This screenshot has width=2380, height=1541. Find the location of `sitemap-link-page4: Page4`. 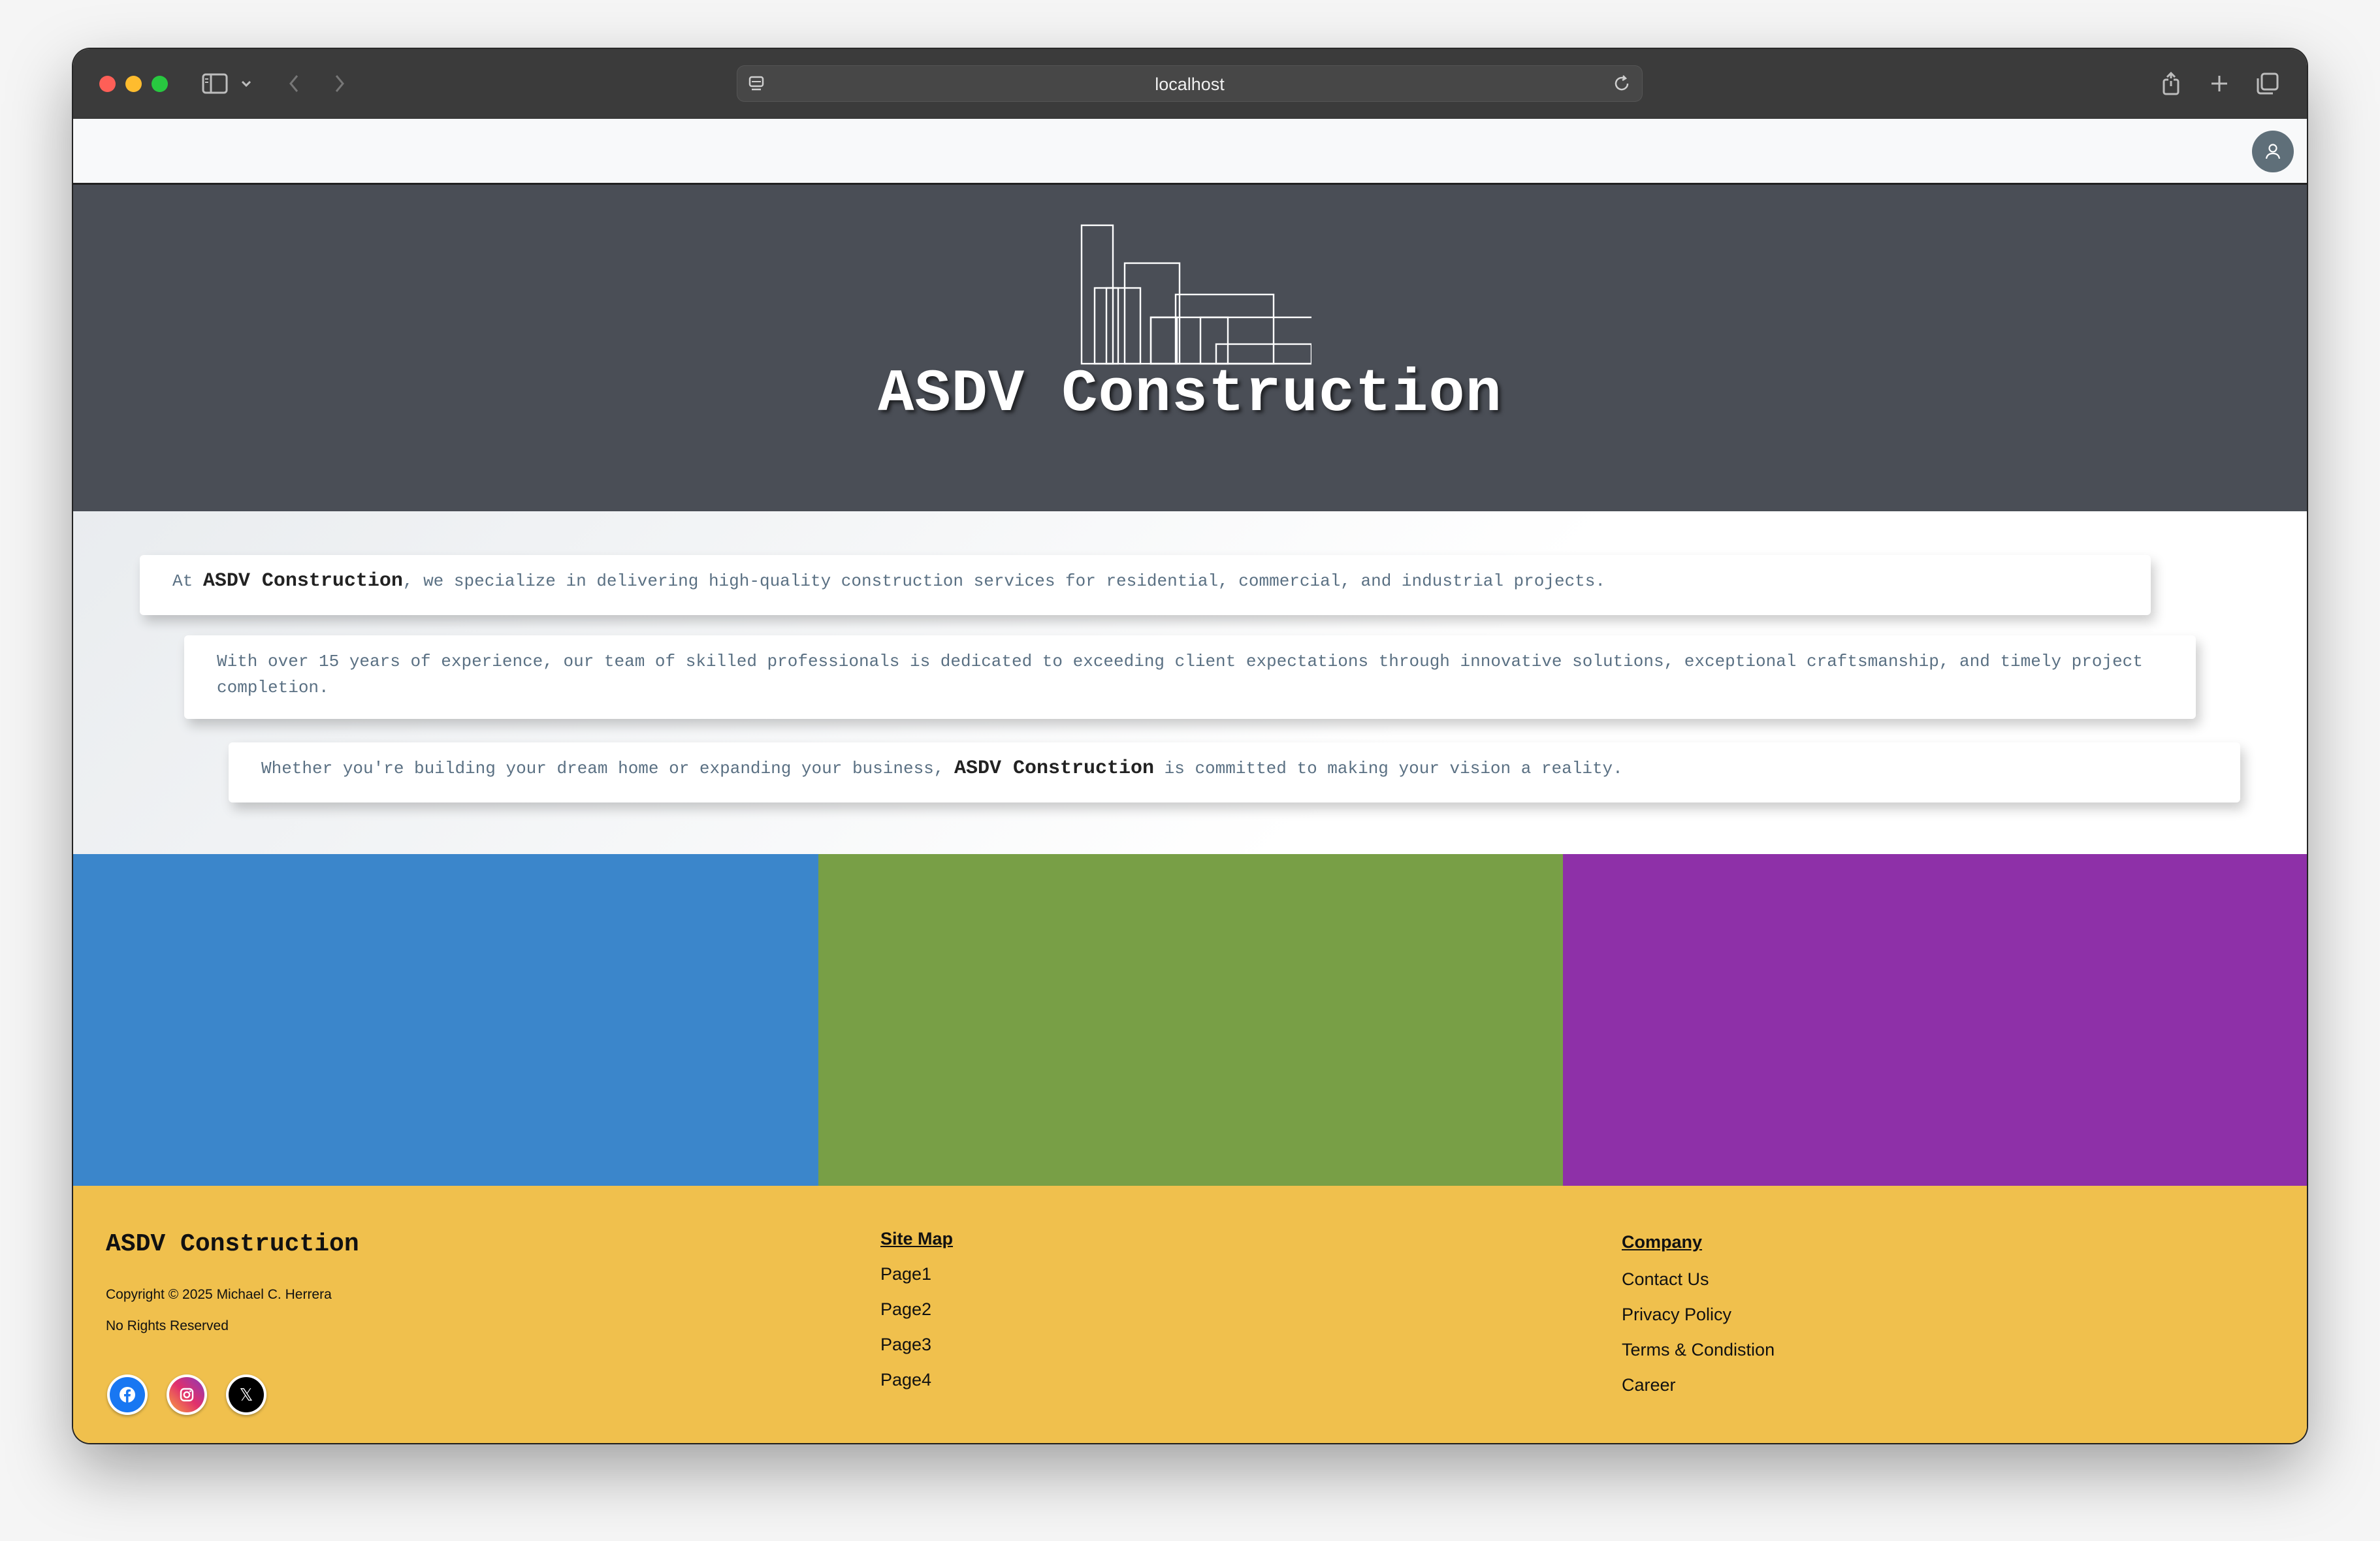

sitemap-link-page4: Page4 is located at coordinates (905, 1380).